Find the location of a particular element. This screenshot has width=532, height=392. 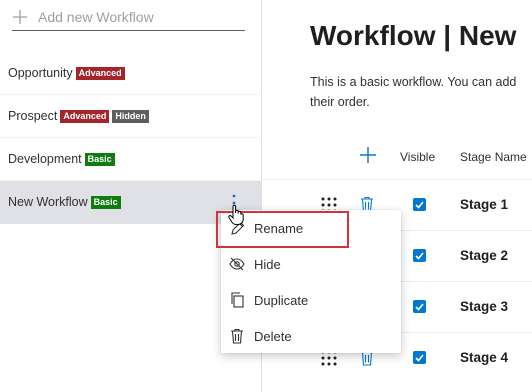

workflow-item-label: Opportunity is located at coordinates (40, 73).